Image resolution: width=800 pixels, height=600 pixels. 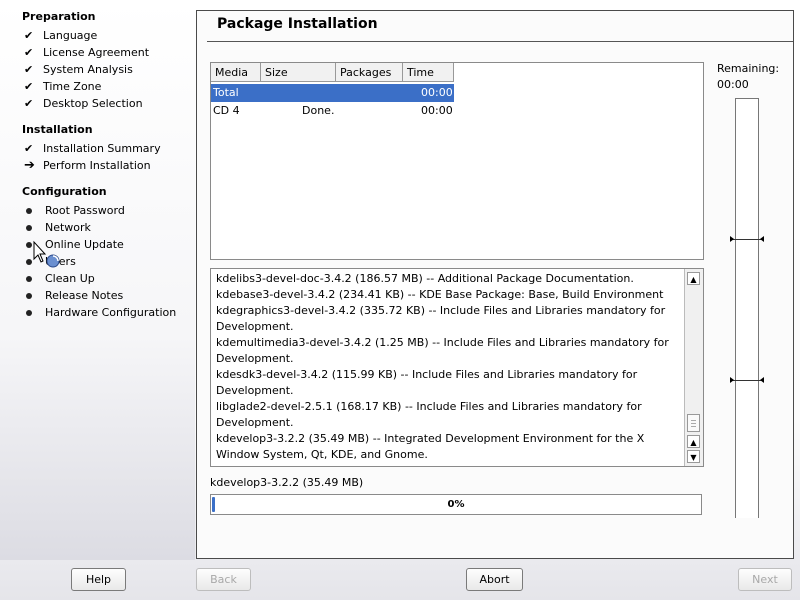 I want to click on current-package-label: kdevelop3-3.2.2 (35.49 MB), so click(x=287, y=482).